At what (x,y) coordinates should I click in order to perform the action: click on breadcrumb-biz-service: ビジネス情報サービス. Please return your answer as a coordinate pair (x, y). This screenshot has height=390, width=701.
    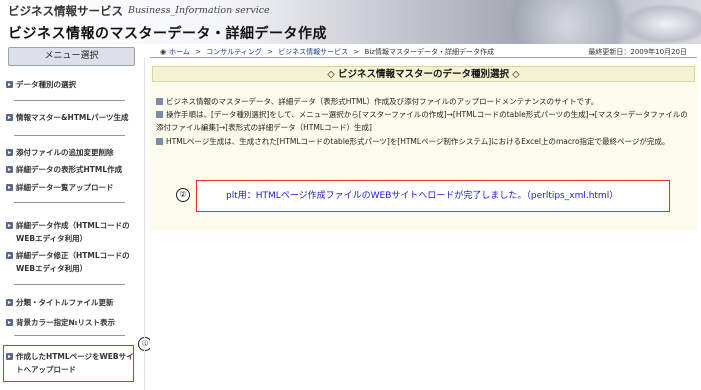
    Looking at the image, I should click on (313, 52).